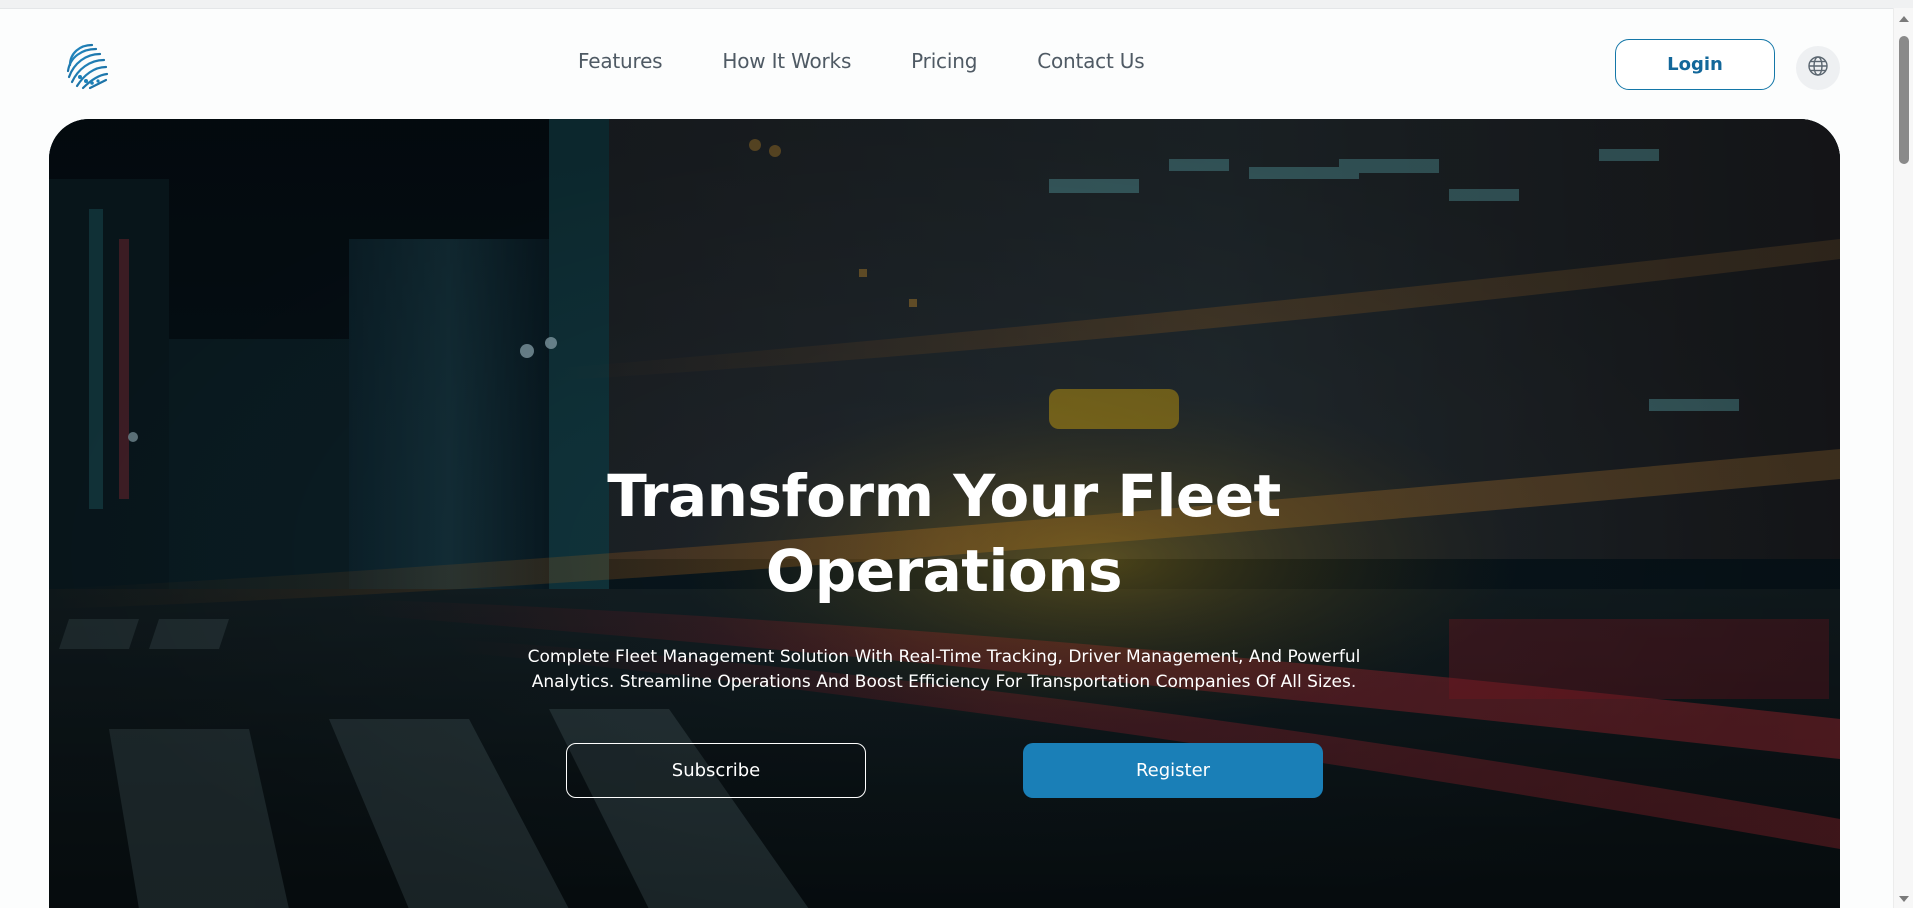 The height and width of the screenshot is (908, 1913). Describe the element at coordinates (1904, 100) in the screenshot. I see `scrollbar-thumb` at that location.